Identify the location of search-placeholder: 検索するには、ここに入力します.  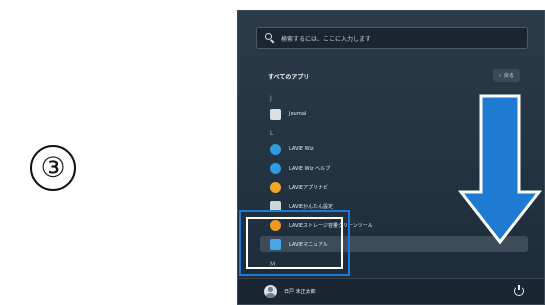
(326, 39).